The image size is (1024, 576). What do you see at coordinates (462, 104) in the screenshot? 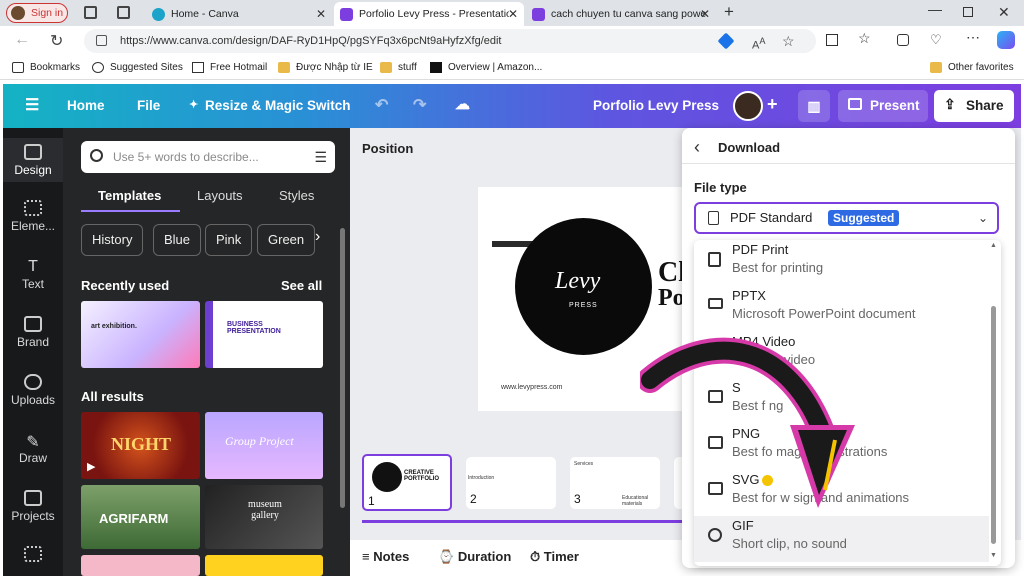
I see `cloud-saved-icon: ☁` at bounding box center [462, 104].